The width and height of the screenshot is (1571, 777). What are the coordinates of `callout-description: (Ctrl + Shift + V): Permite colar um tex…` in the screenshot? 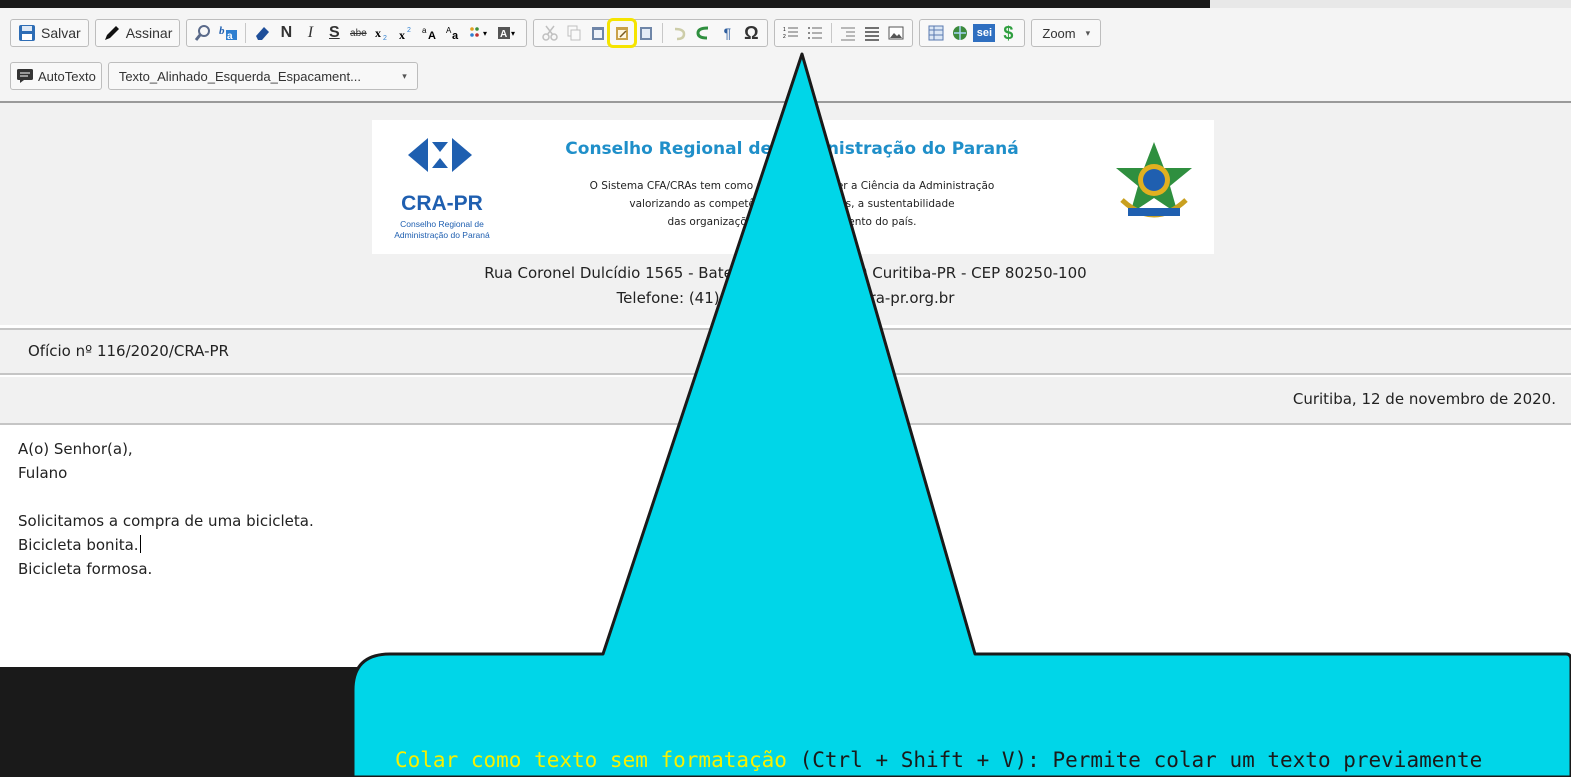 It's located at (1134, 760).